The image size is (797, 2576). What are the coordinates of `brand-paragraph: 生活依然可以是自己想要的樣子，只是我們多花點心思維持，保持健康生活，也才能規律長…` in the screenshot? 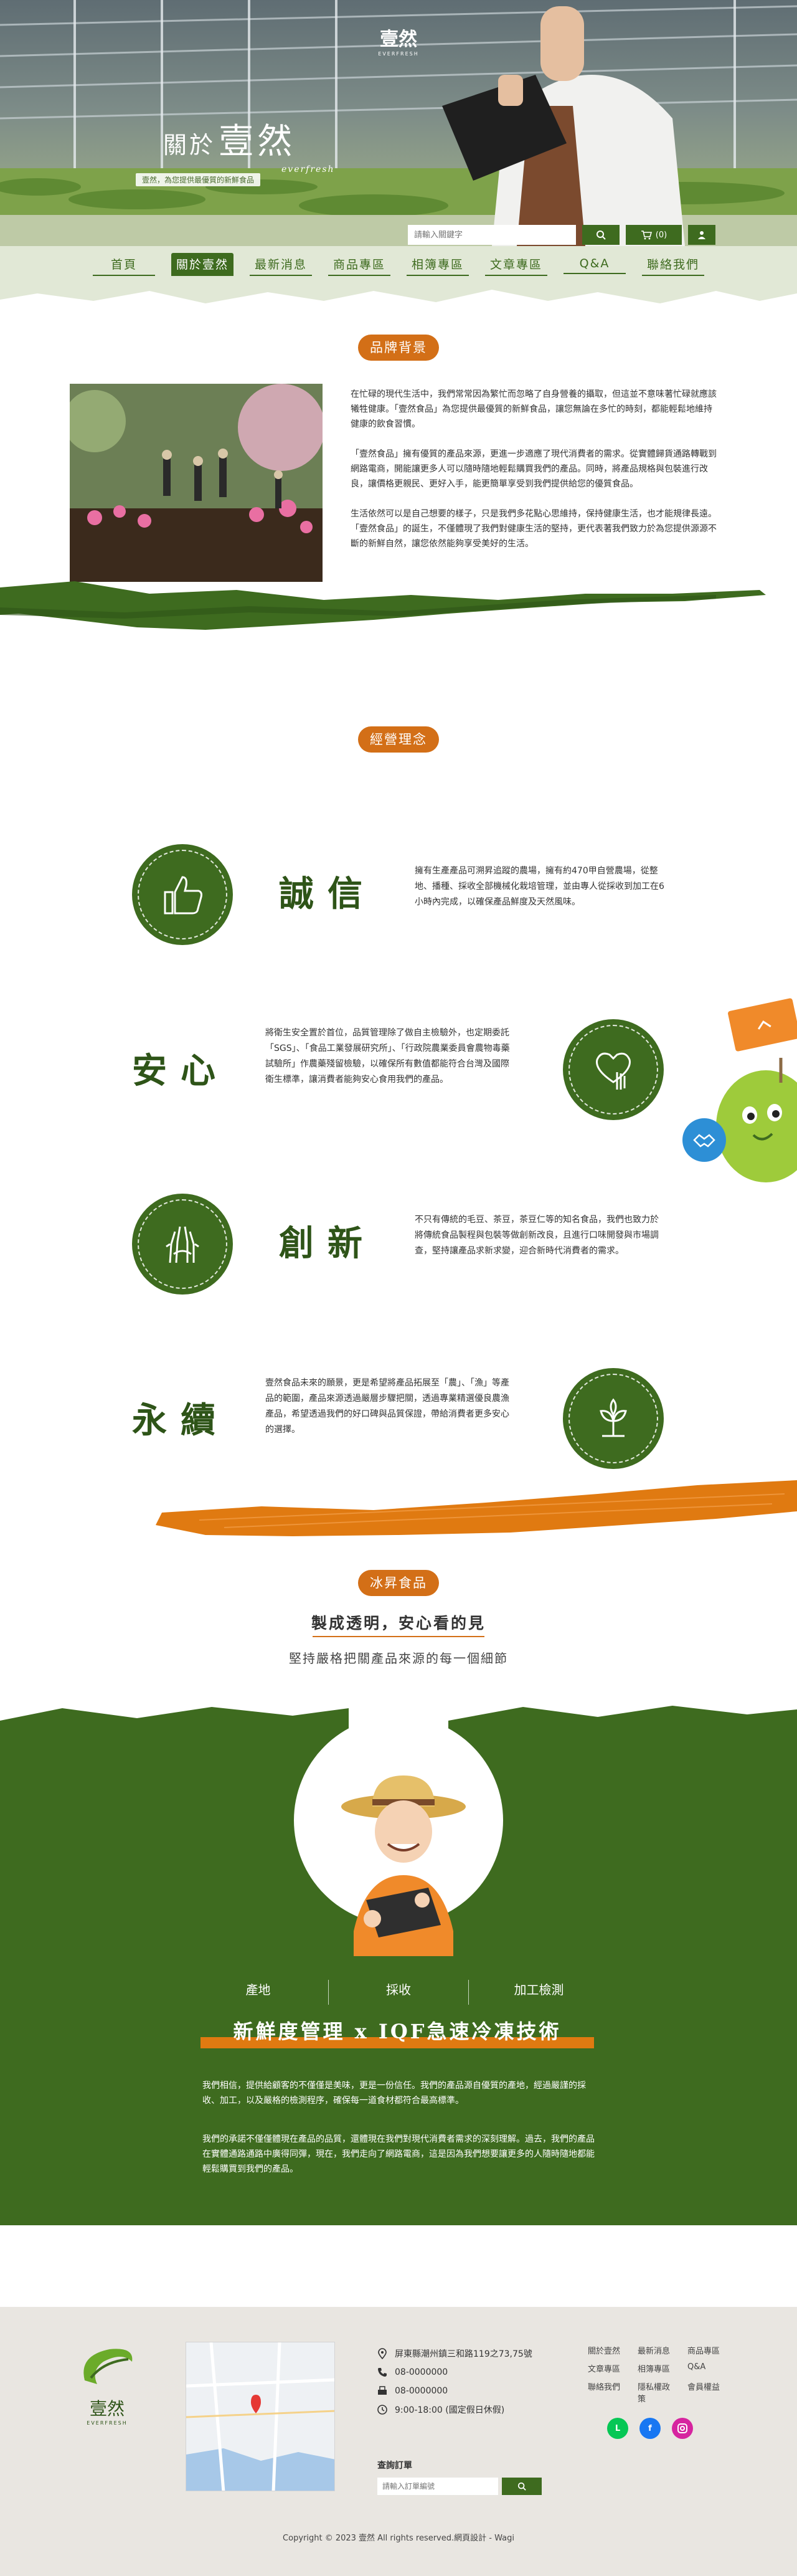 It's located at (534, 529).